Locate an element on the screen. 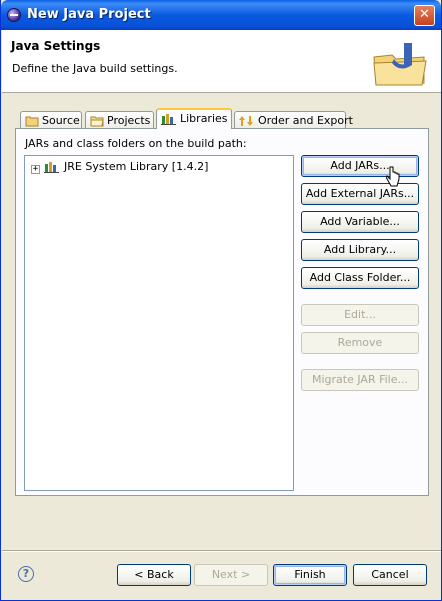 The height and width of the screenshot is (601, 442). tab-libraries: Libraries is located at coordinates (194, 118).